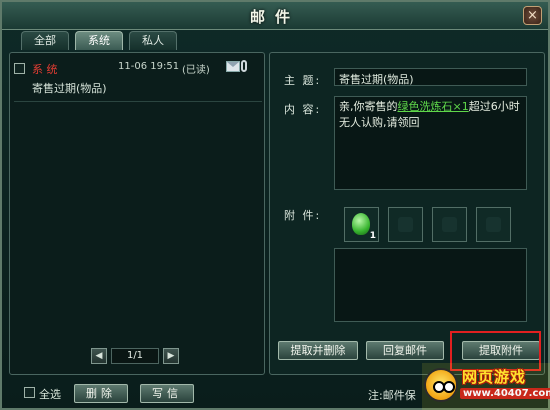  What do you see at coordinates (372, 236) in the screenshot?
I see `item-count: 1` at bounding box center [372, 236].